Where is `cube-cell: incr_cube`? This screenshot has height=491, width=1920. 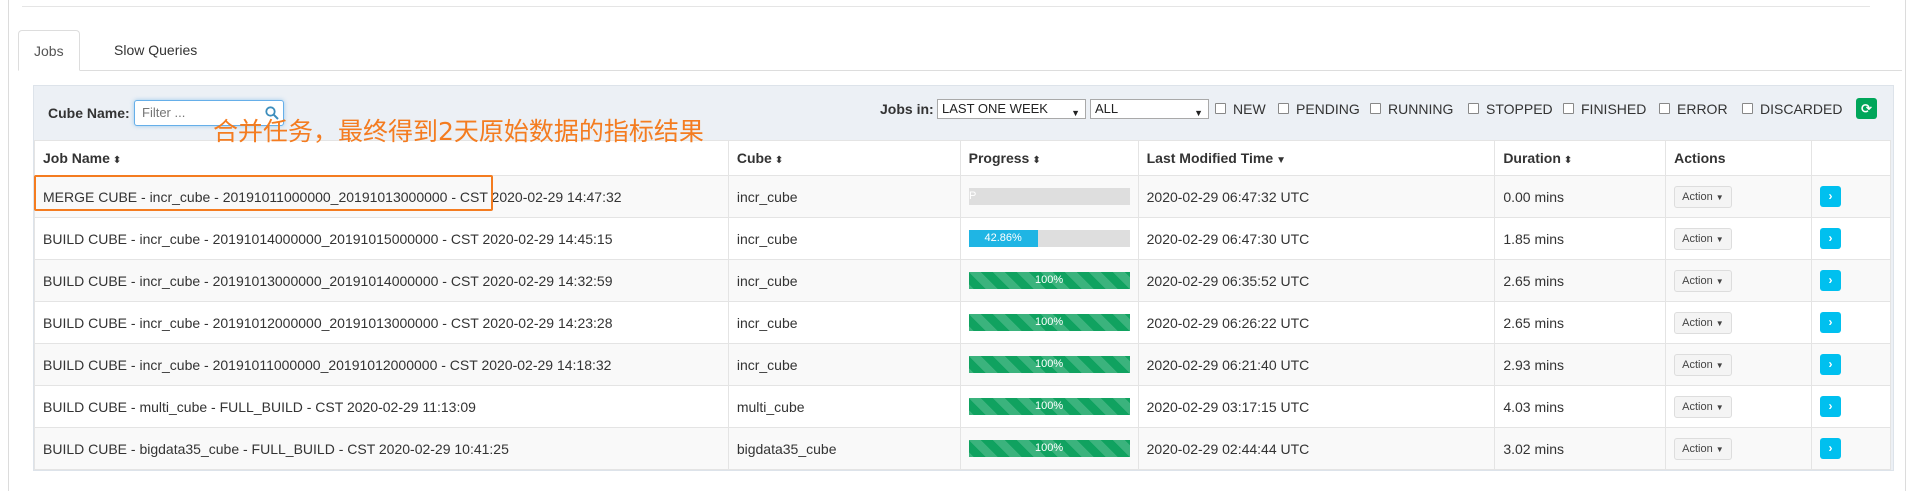
cube-cell: incr_cube is located at coordinates (844, 238).